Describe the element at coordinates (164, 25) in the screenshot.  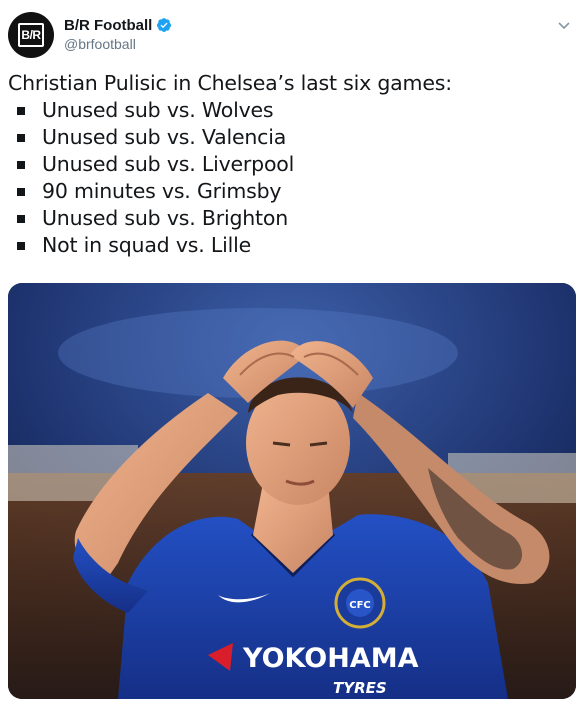
I see `verified-badge-icon` at that location.